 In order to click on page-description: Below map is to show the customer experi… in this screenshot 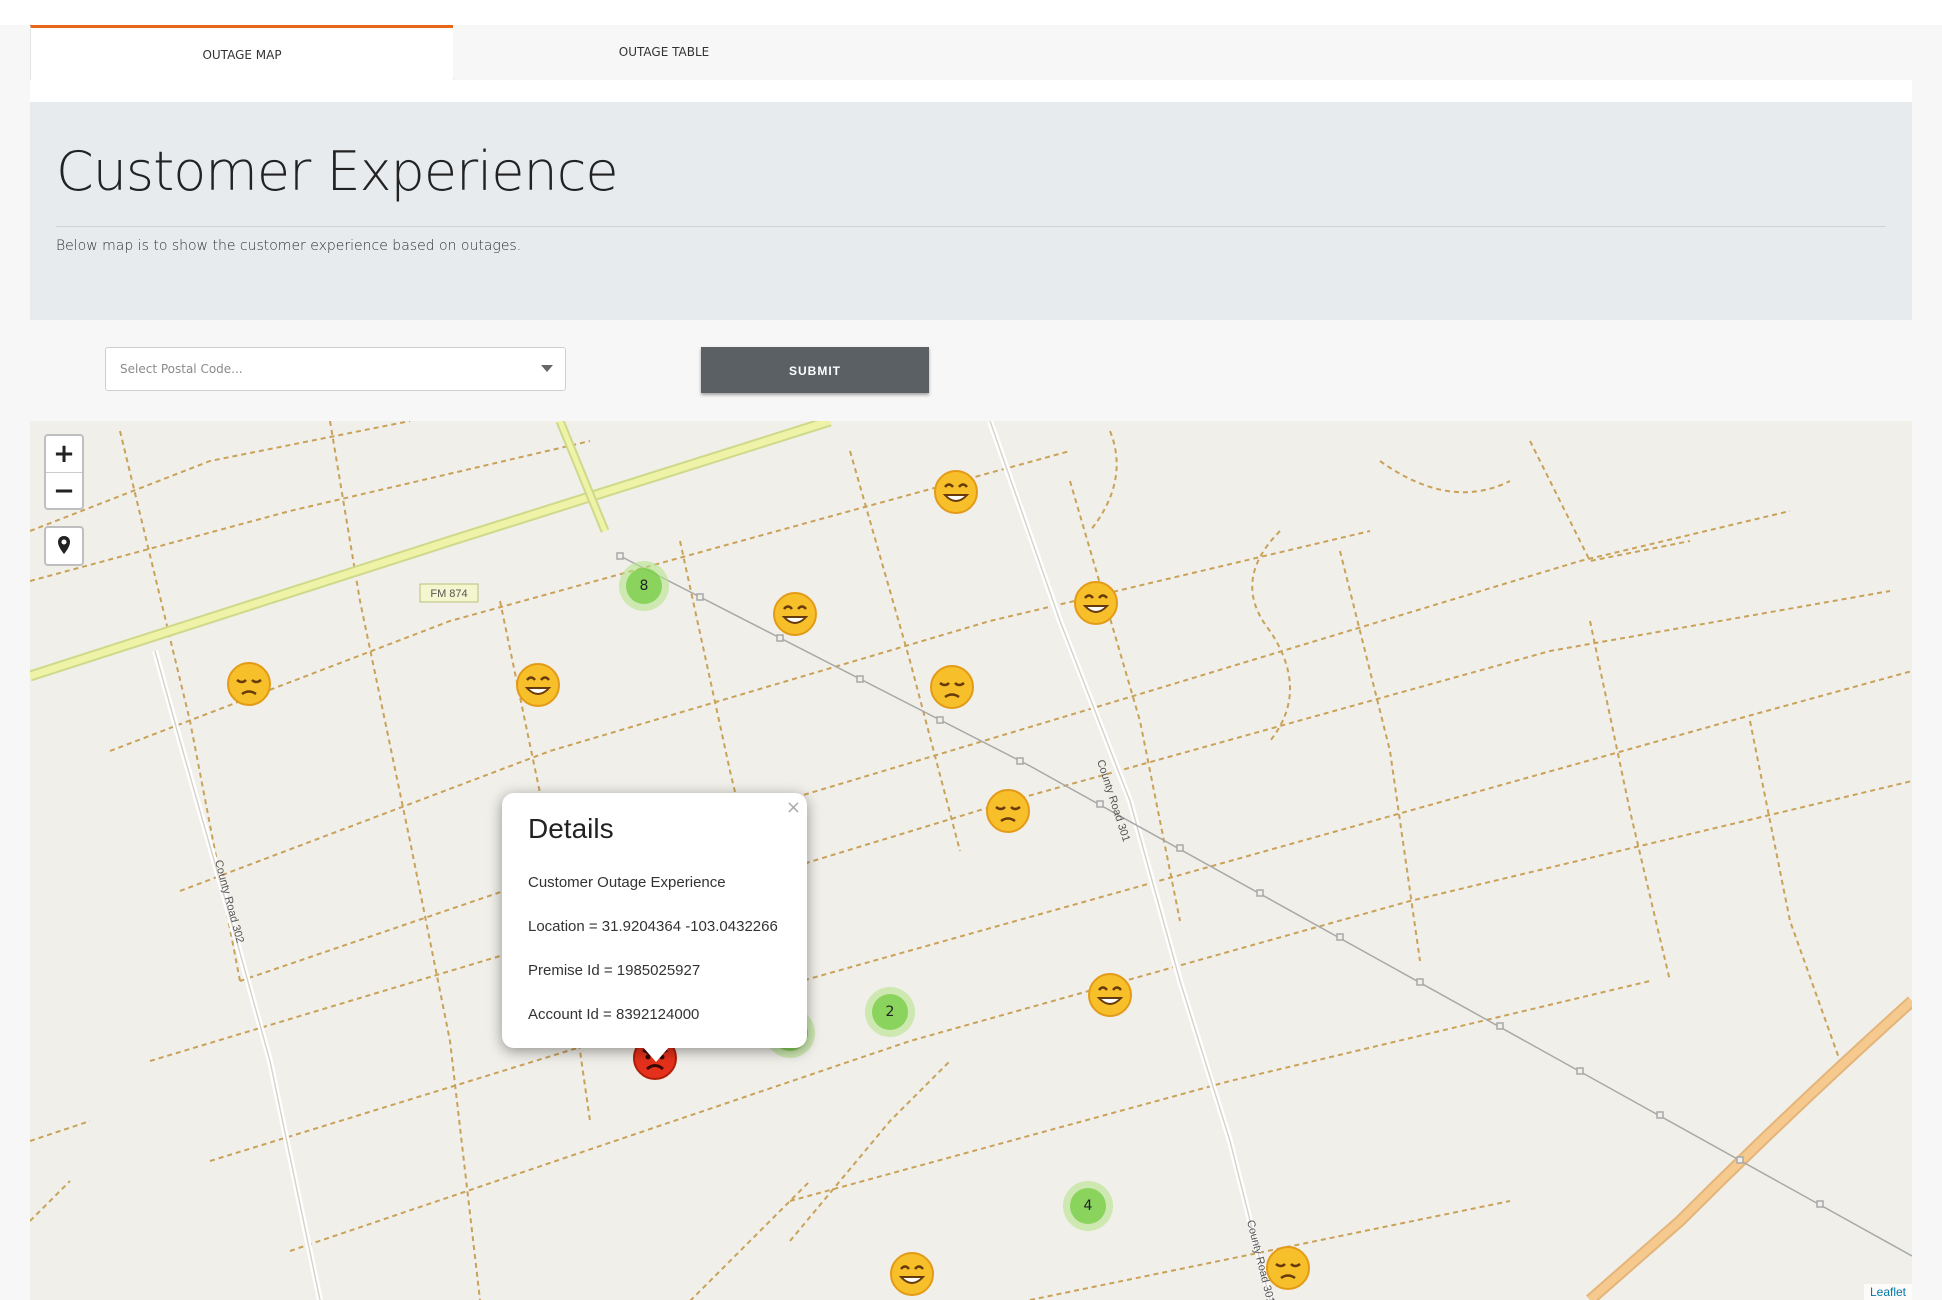, I will do `click(289, 246)`.